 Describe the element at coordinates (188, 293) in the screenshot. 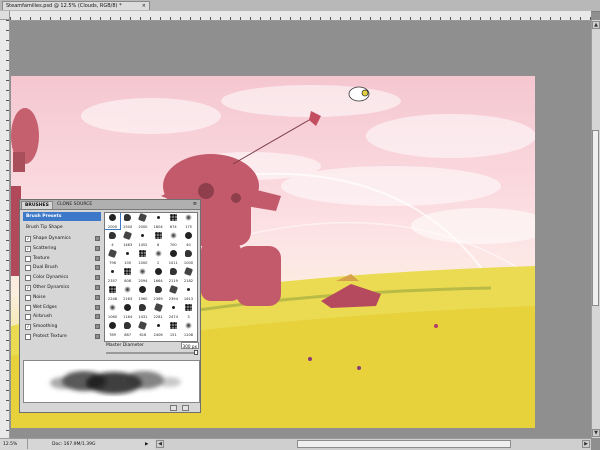

I see `brush-preset-cell: 1613` at that location.